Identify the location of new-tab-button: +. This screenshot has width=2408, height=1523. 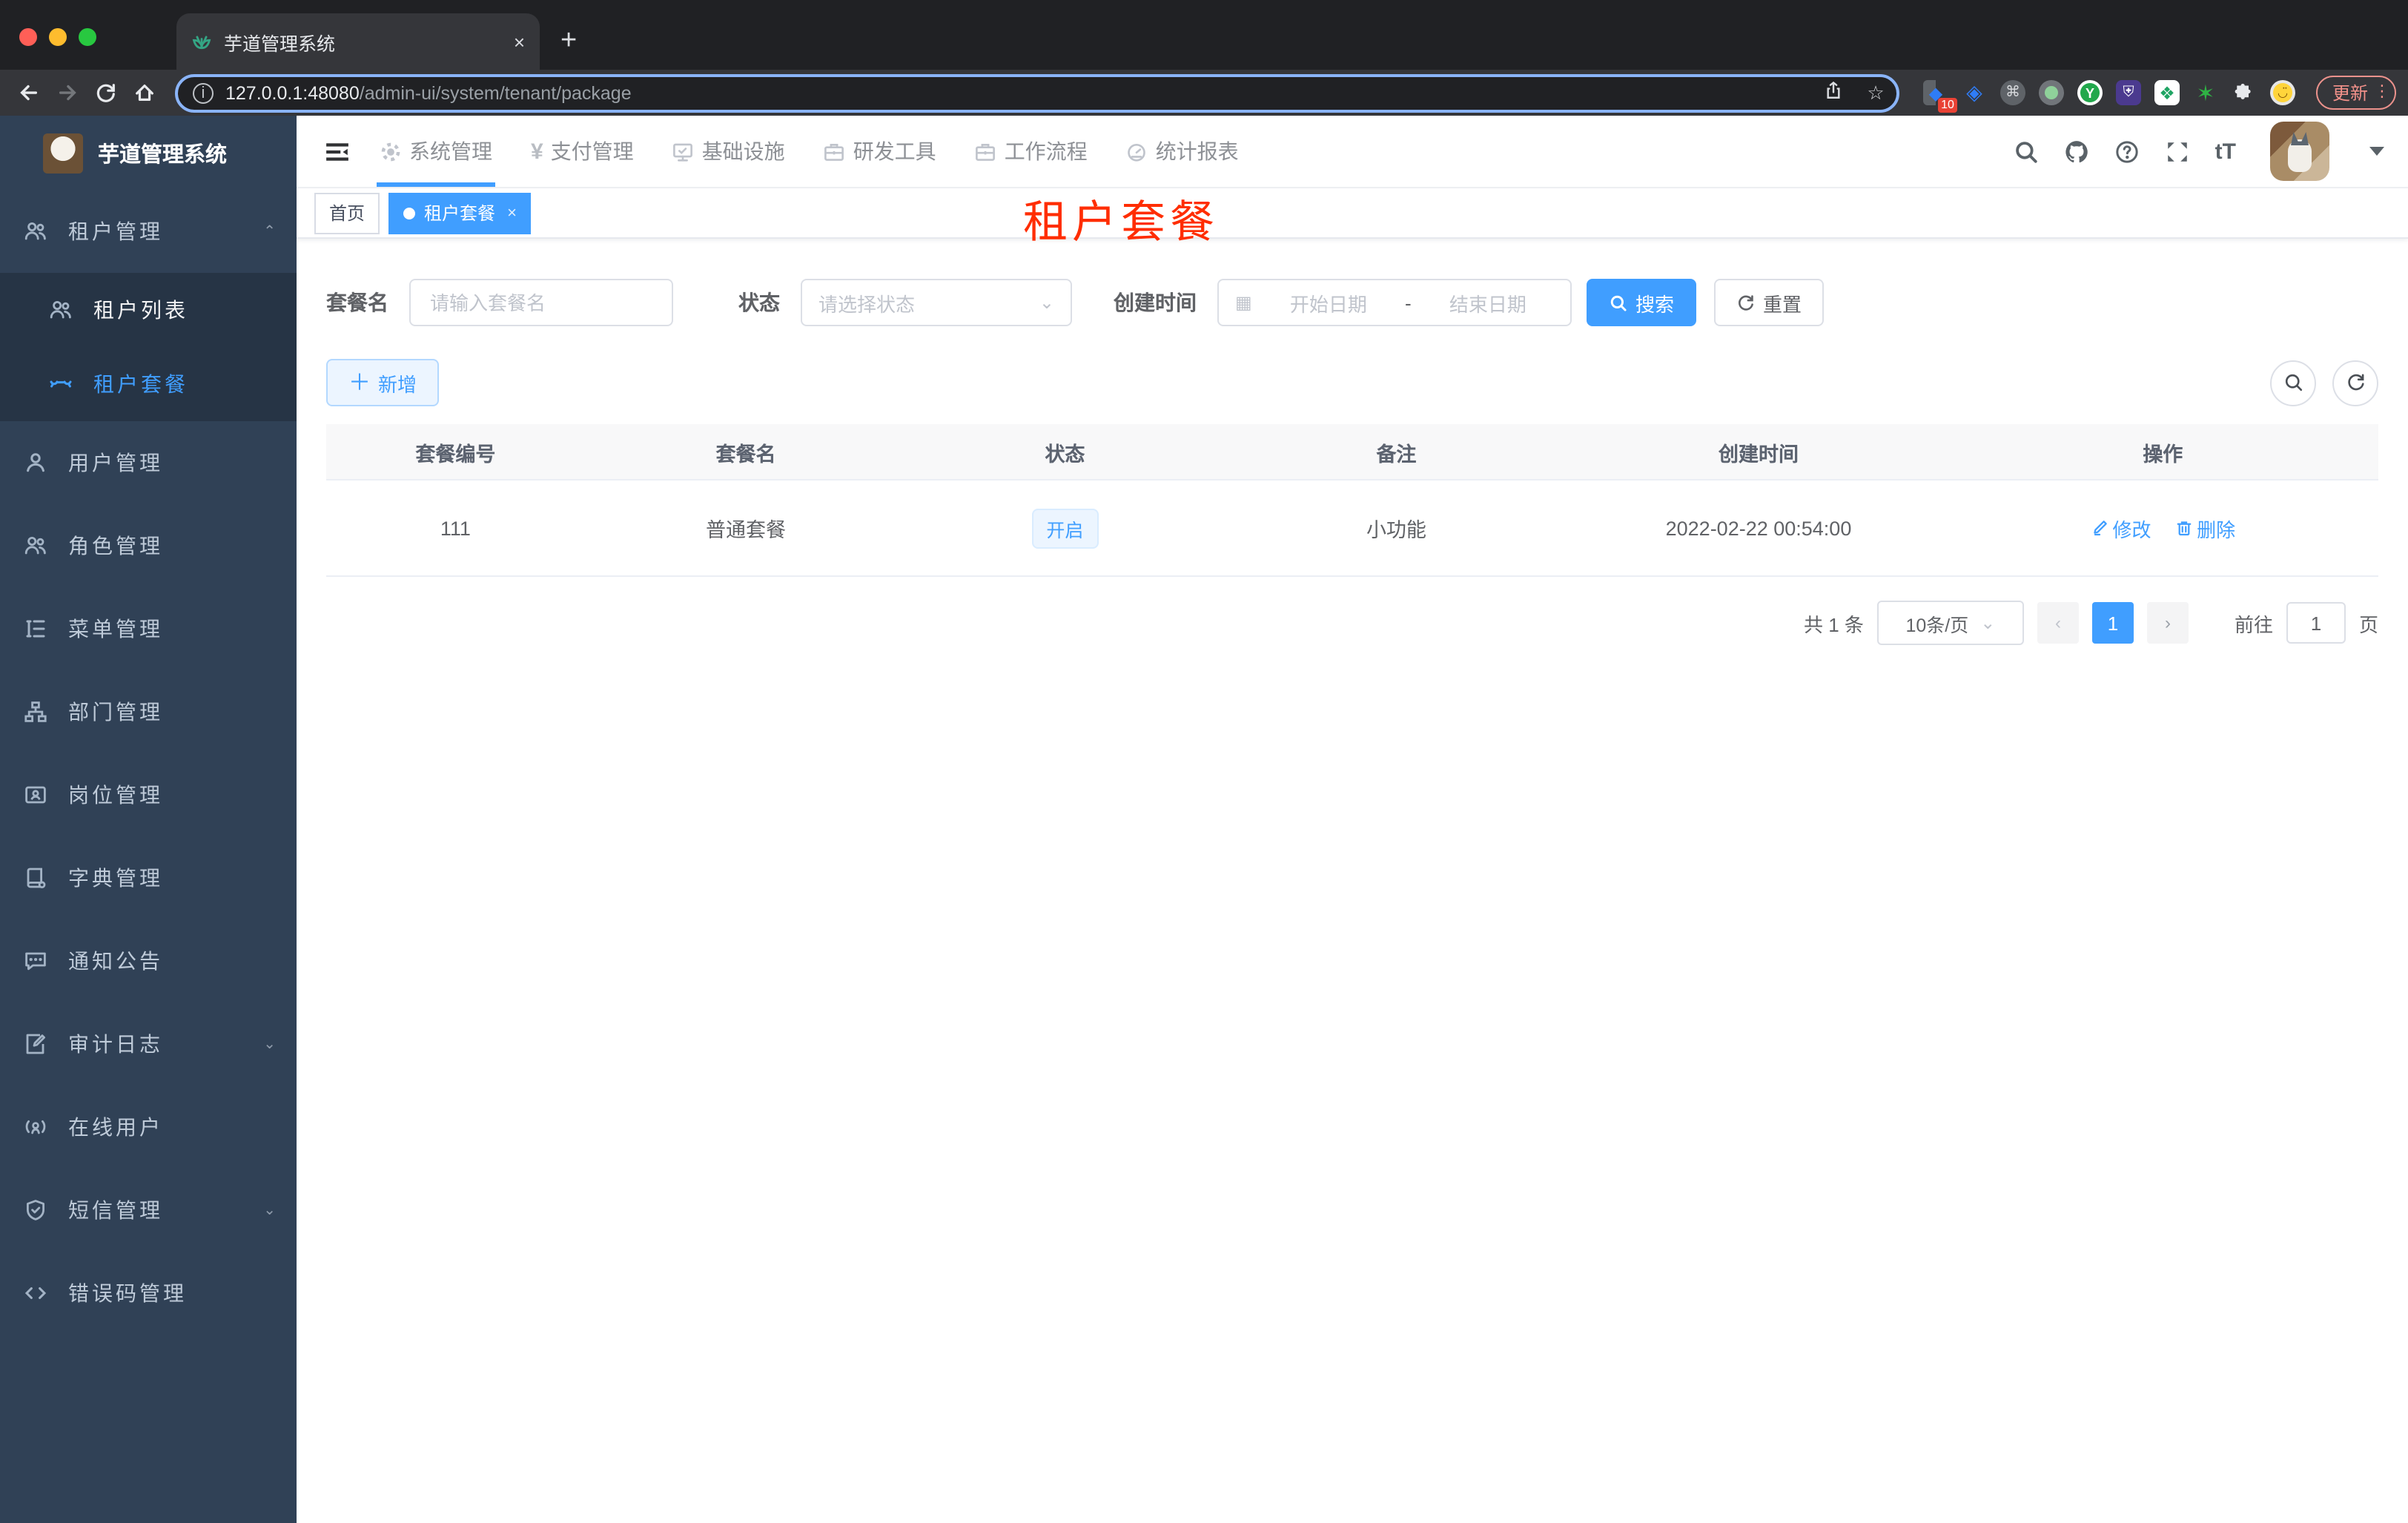
(568, 42).